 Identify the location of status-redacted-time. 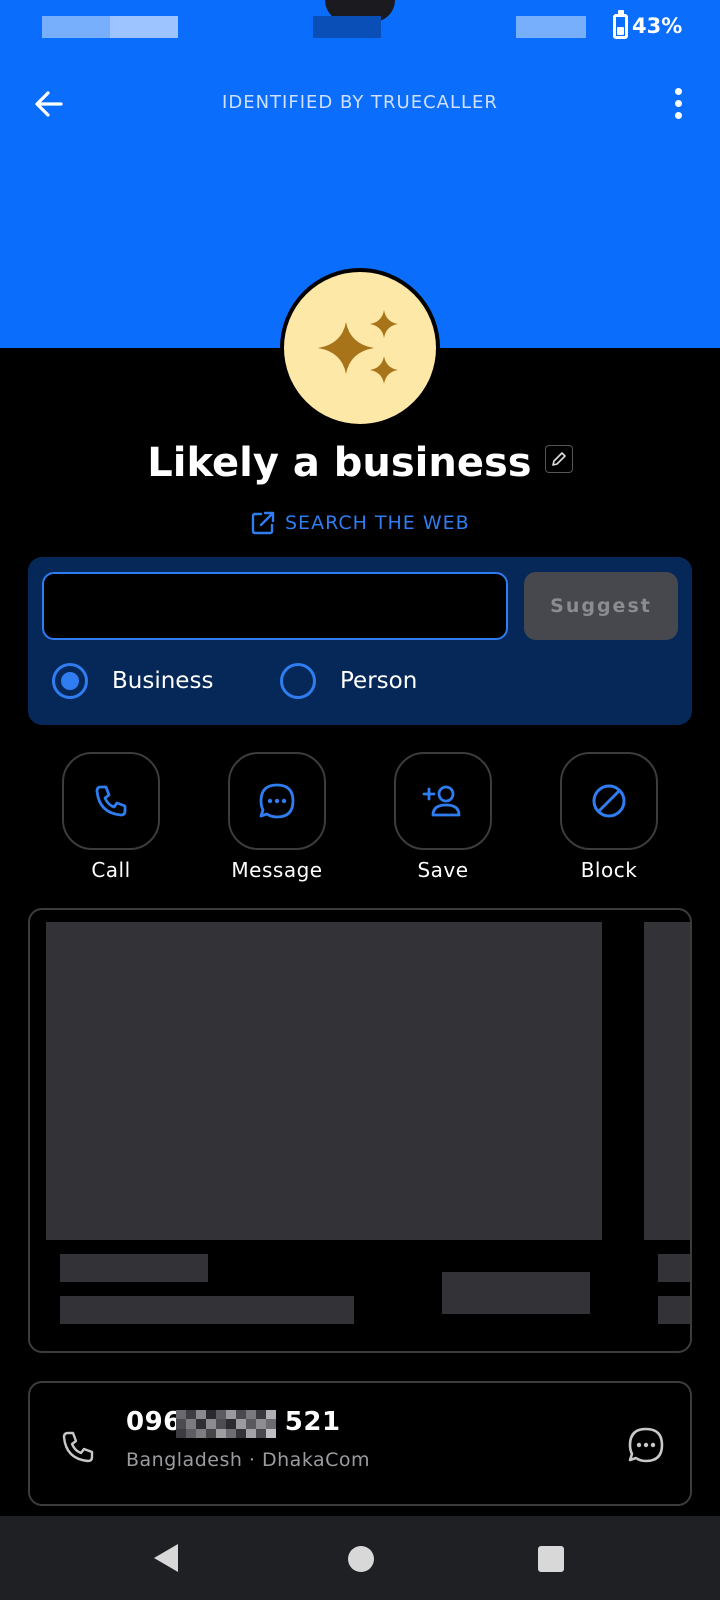
(76, 27).